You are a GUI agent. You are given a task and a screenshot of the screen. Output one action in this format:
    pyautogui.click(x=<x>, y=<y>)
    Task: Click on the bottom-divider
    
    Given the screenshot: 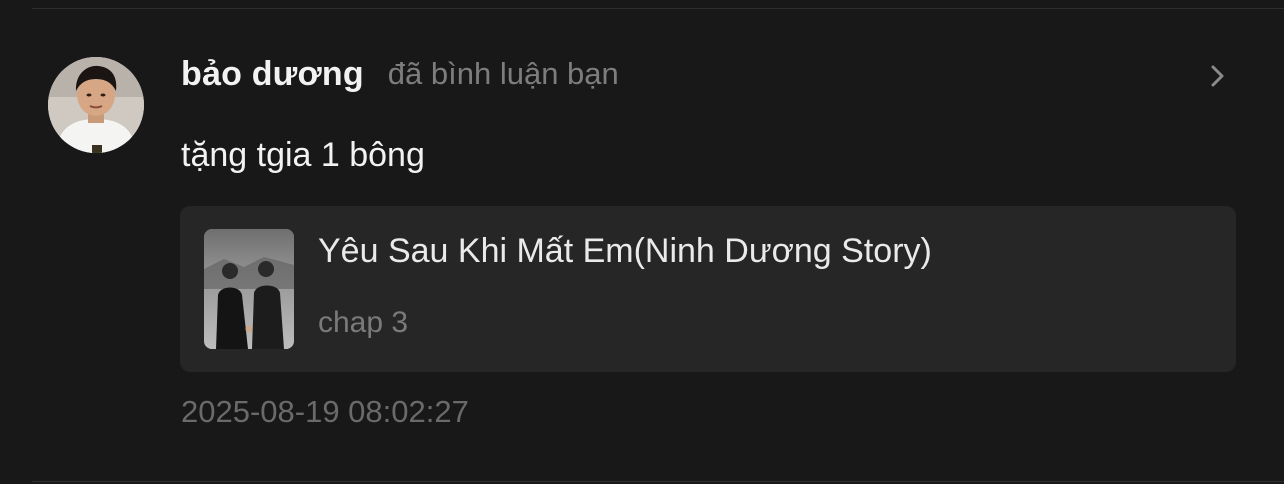 What is the action you would take?
    pyautogui.click(x=658, y=481)
    